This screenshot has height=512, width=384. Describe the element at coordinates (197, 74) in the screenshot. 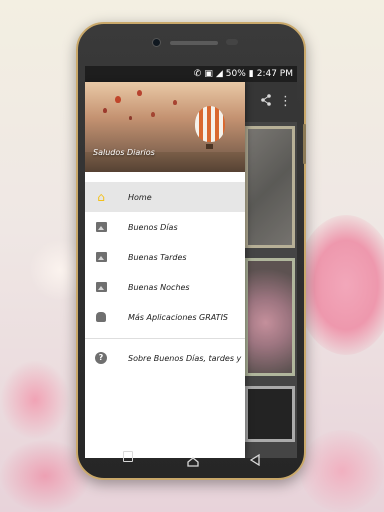

I see `notification-icon: ✆` at that location.